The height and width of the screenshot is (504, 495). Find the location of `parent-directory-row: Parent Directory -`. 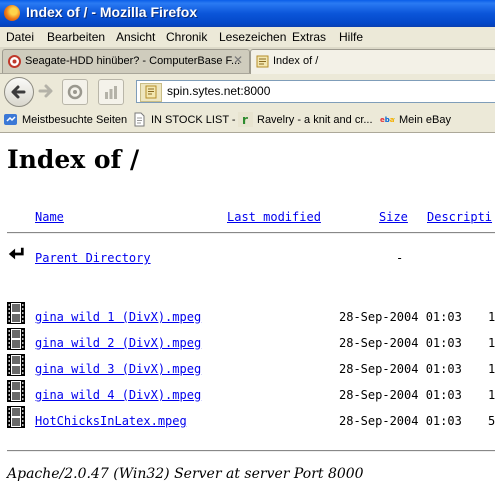

parent-directory-row: Parent Directory - is located at coordinates (247, 261).